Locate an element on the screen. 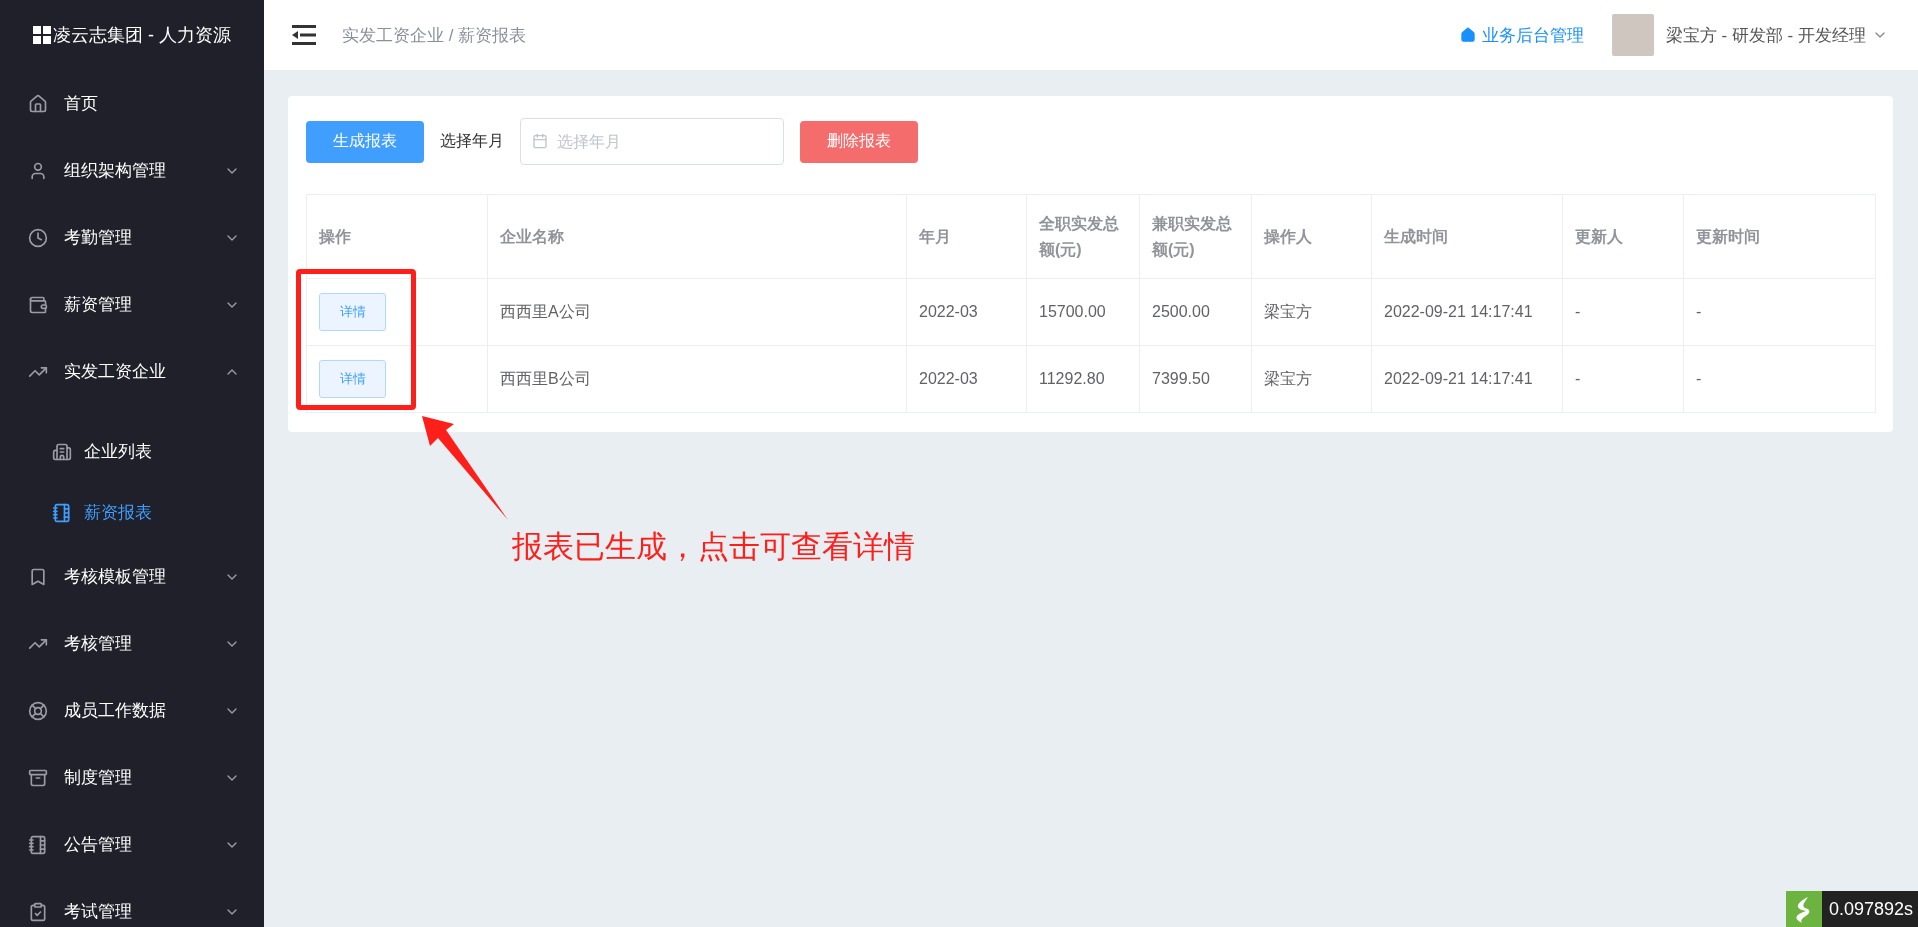 This screenshot has height=927, width=1918. column-header: 生成时间 is located at coordinates (1467, 236).